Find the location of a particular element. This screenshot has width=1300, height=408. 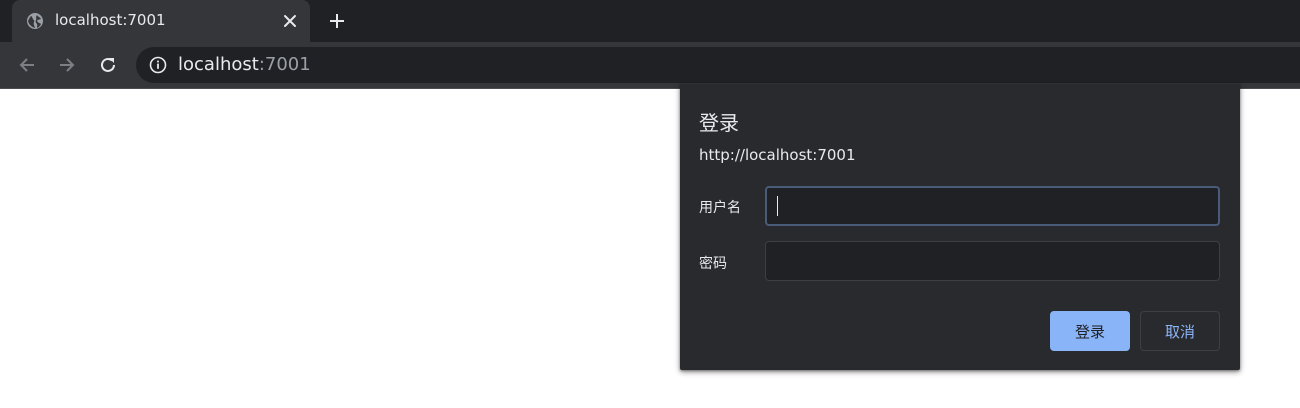

dialog-origin: http://localhost:7001 is located at coordinates (777, 155).